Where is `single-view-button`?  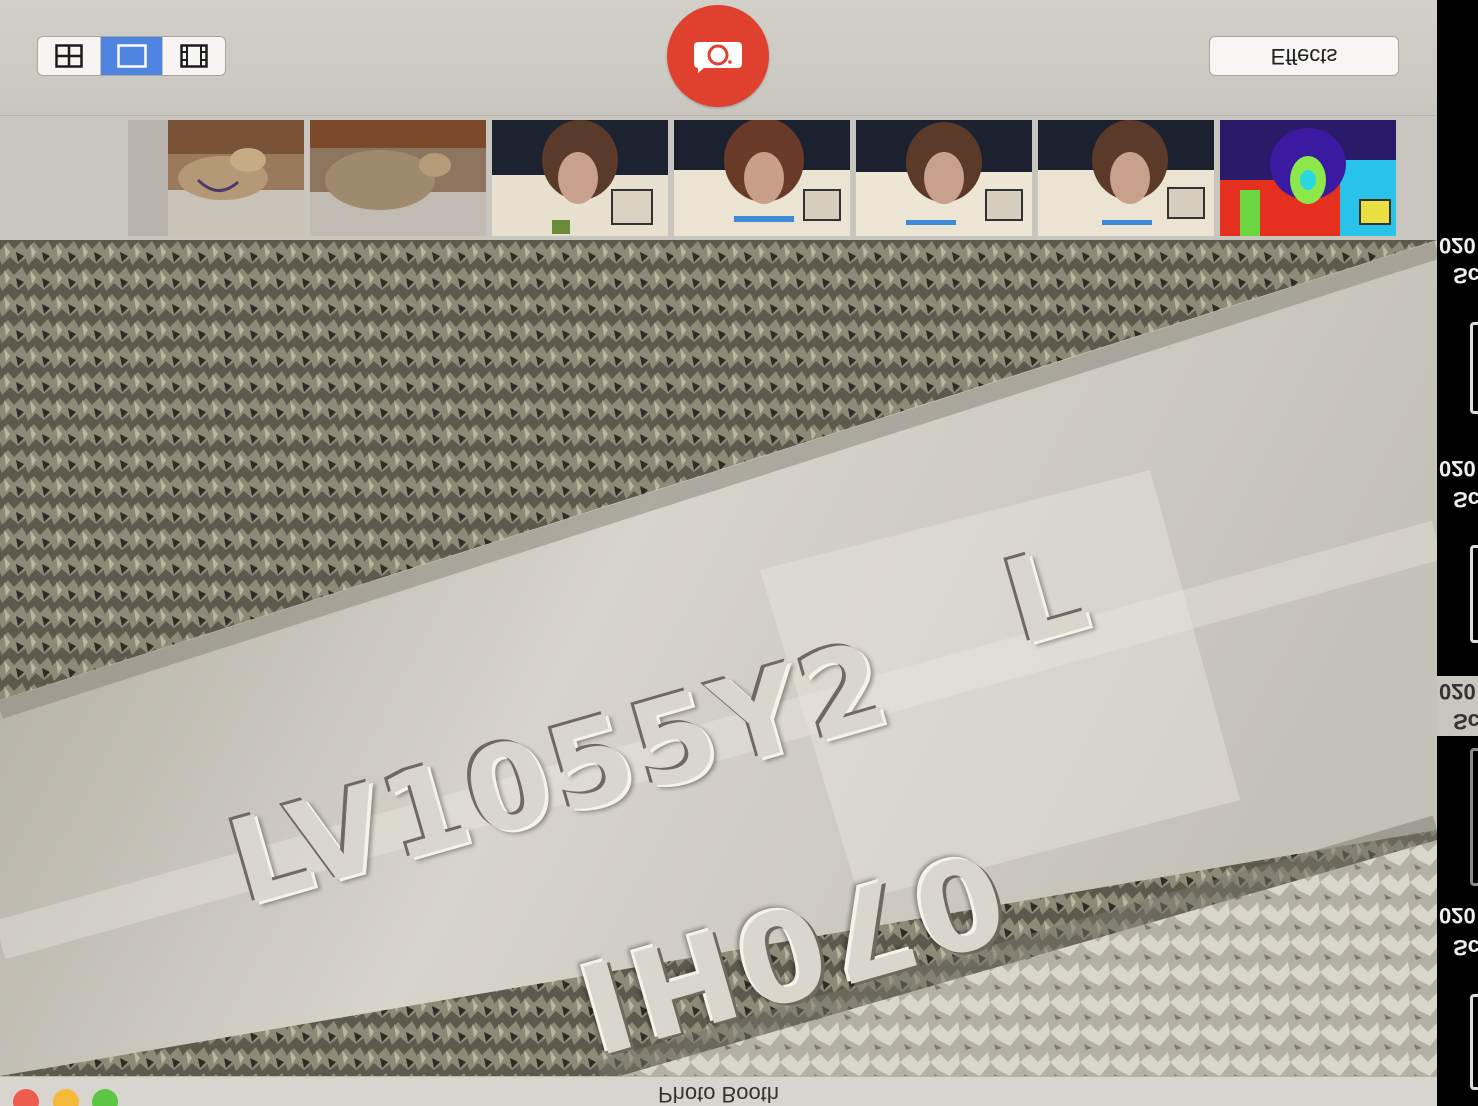 single-view-button is located at coordinates (132, 56).